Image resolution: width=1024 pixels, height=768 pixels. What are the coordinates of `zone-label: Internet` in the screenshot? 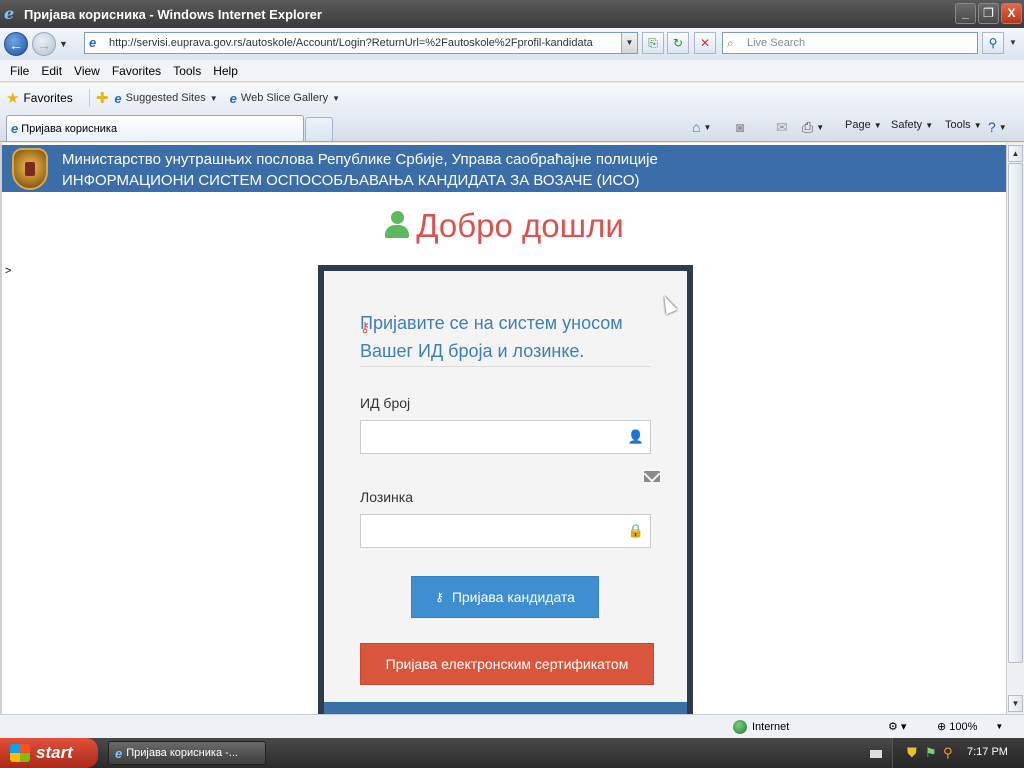 It's located at (771, 727).